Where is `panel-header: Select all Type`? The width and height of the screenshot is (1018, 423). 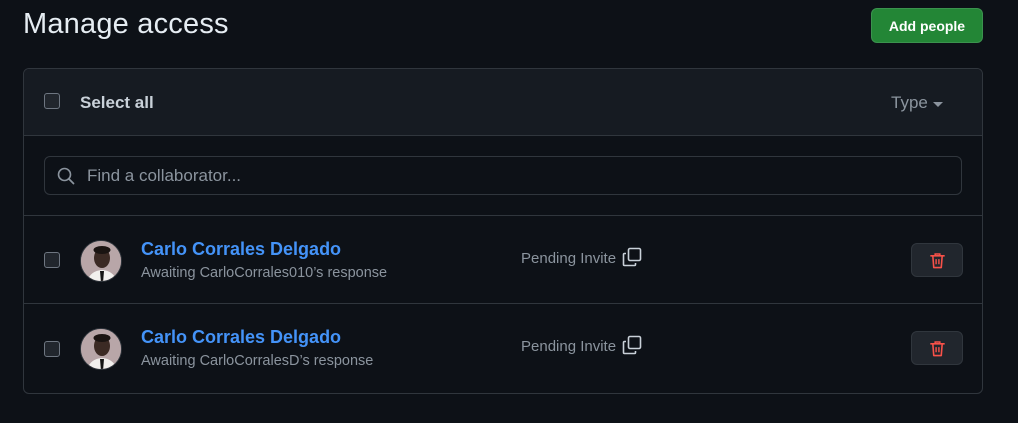 panel-header: Select all Type is located at coordinates (503, 102).